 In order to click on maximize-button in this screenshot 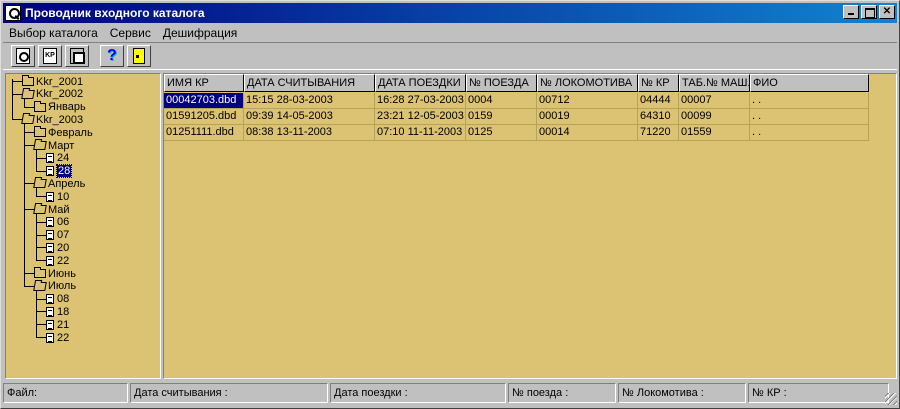, I will do `click(869, 12)`.